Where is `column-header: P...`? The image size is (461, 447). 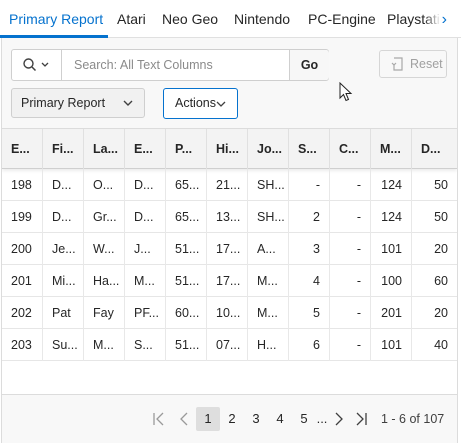 column-header: P... is located at coordinates (186, 149).